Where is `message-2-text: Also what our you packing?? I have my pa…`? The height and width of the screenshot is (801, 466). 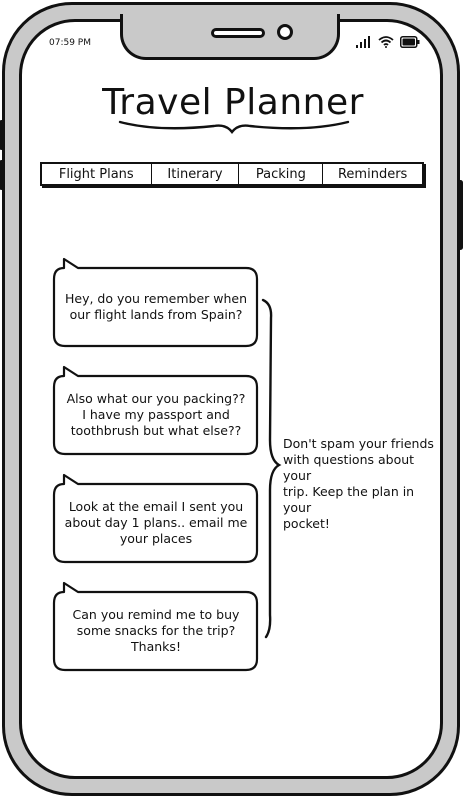 message-2-text: Also what our you packing?? I have my pa… is located at coordinates (156, 415).